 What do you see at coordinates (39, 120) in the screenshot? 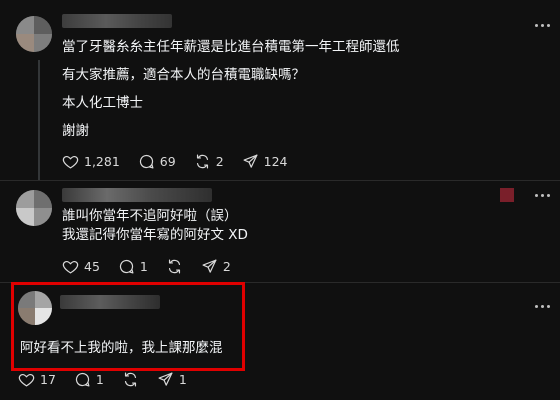
I see `thread-line` at bounding box center [39, 120].